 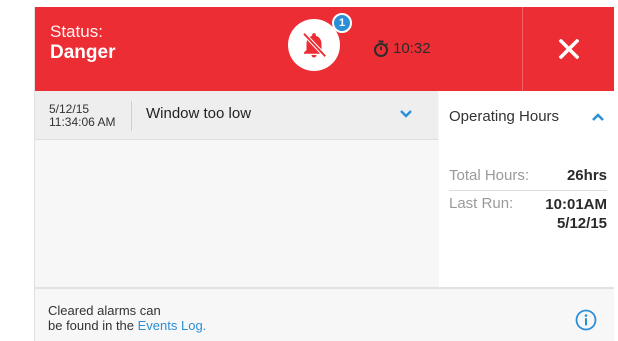 What do you see at coordinates (504, 116) in the screenshot?
I see `operating-hours-title: Operating Hours` at bounding box center [504, 116].